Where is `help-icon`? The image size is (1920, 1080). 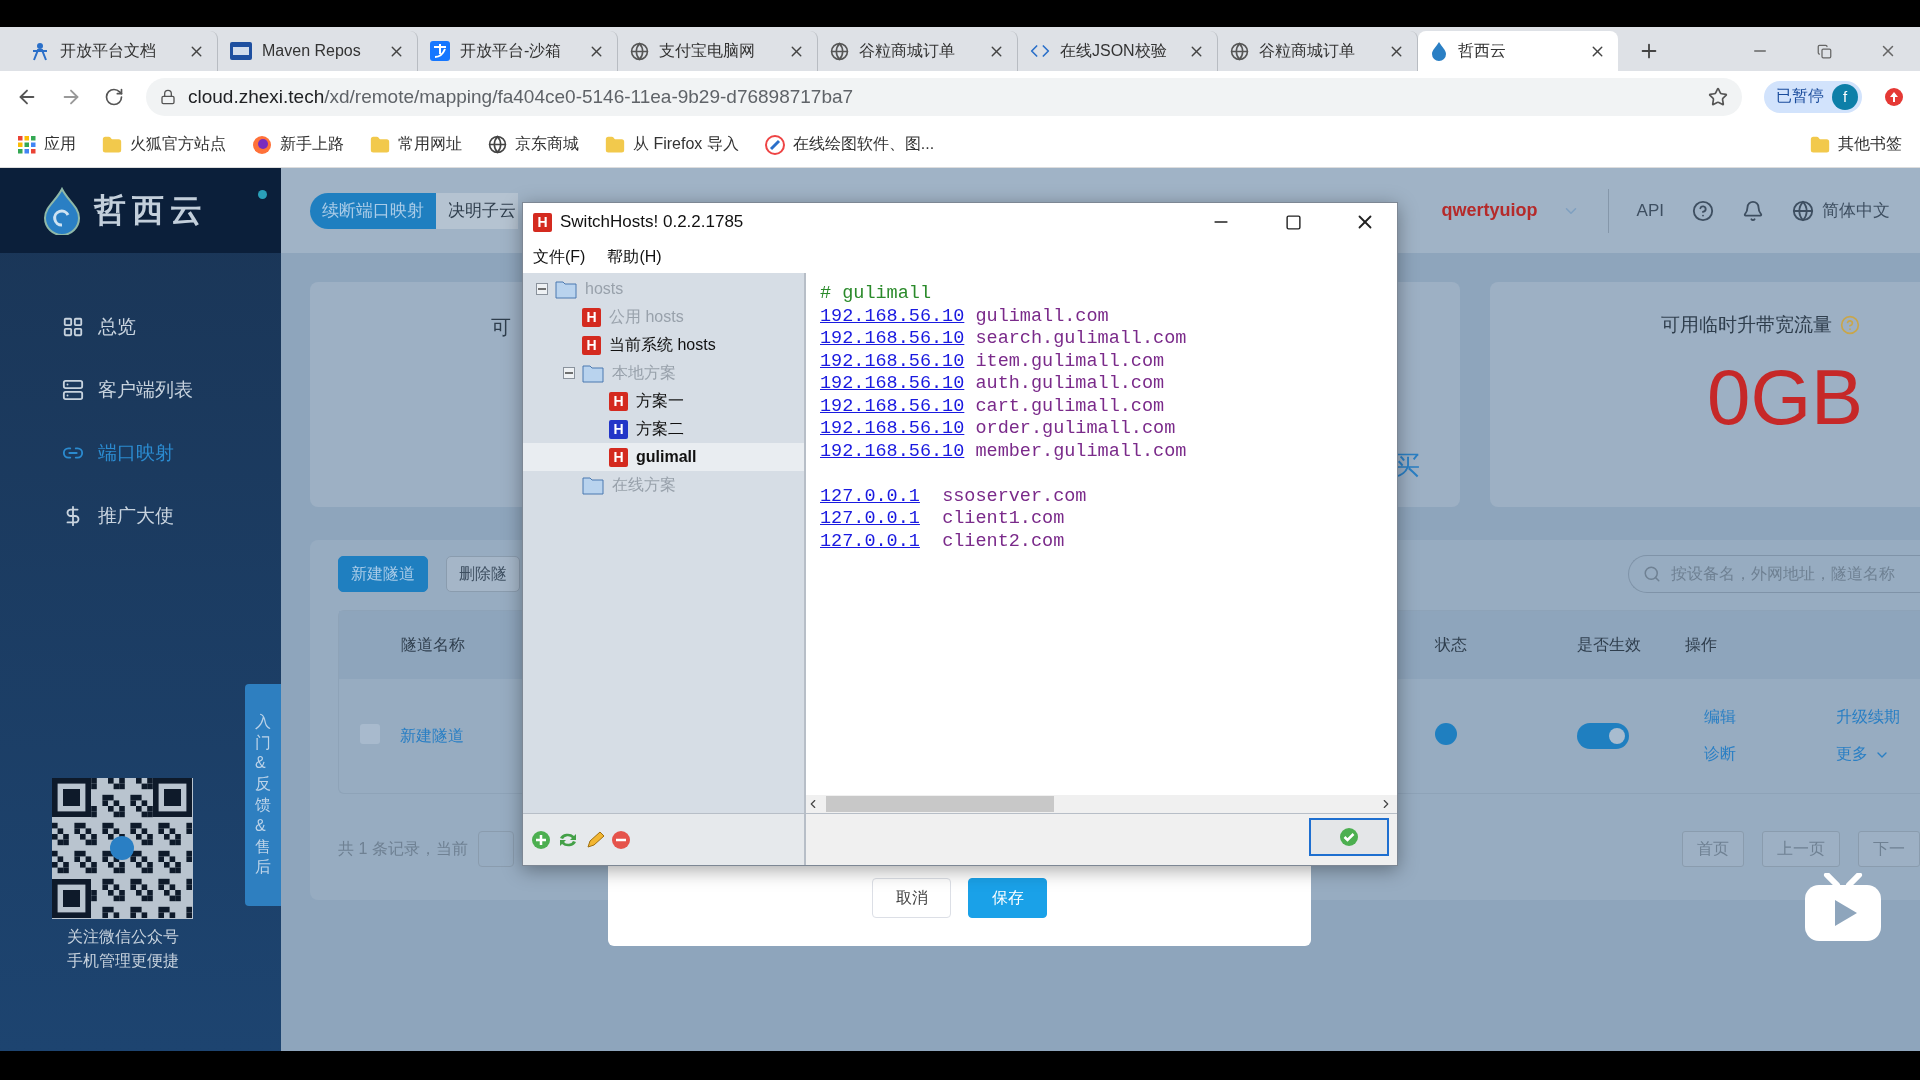
help-icon is located at coordinates (1703, 210).